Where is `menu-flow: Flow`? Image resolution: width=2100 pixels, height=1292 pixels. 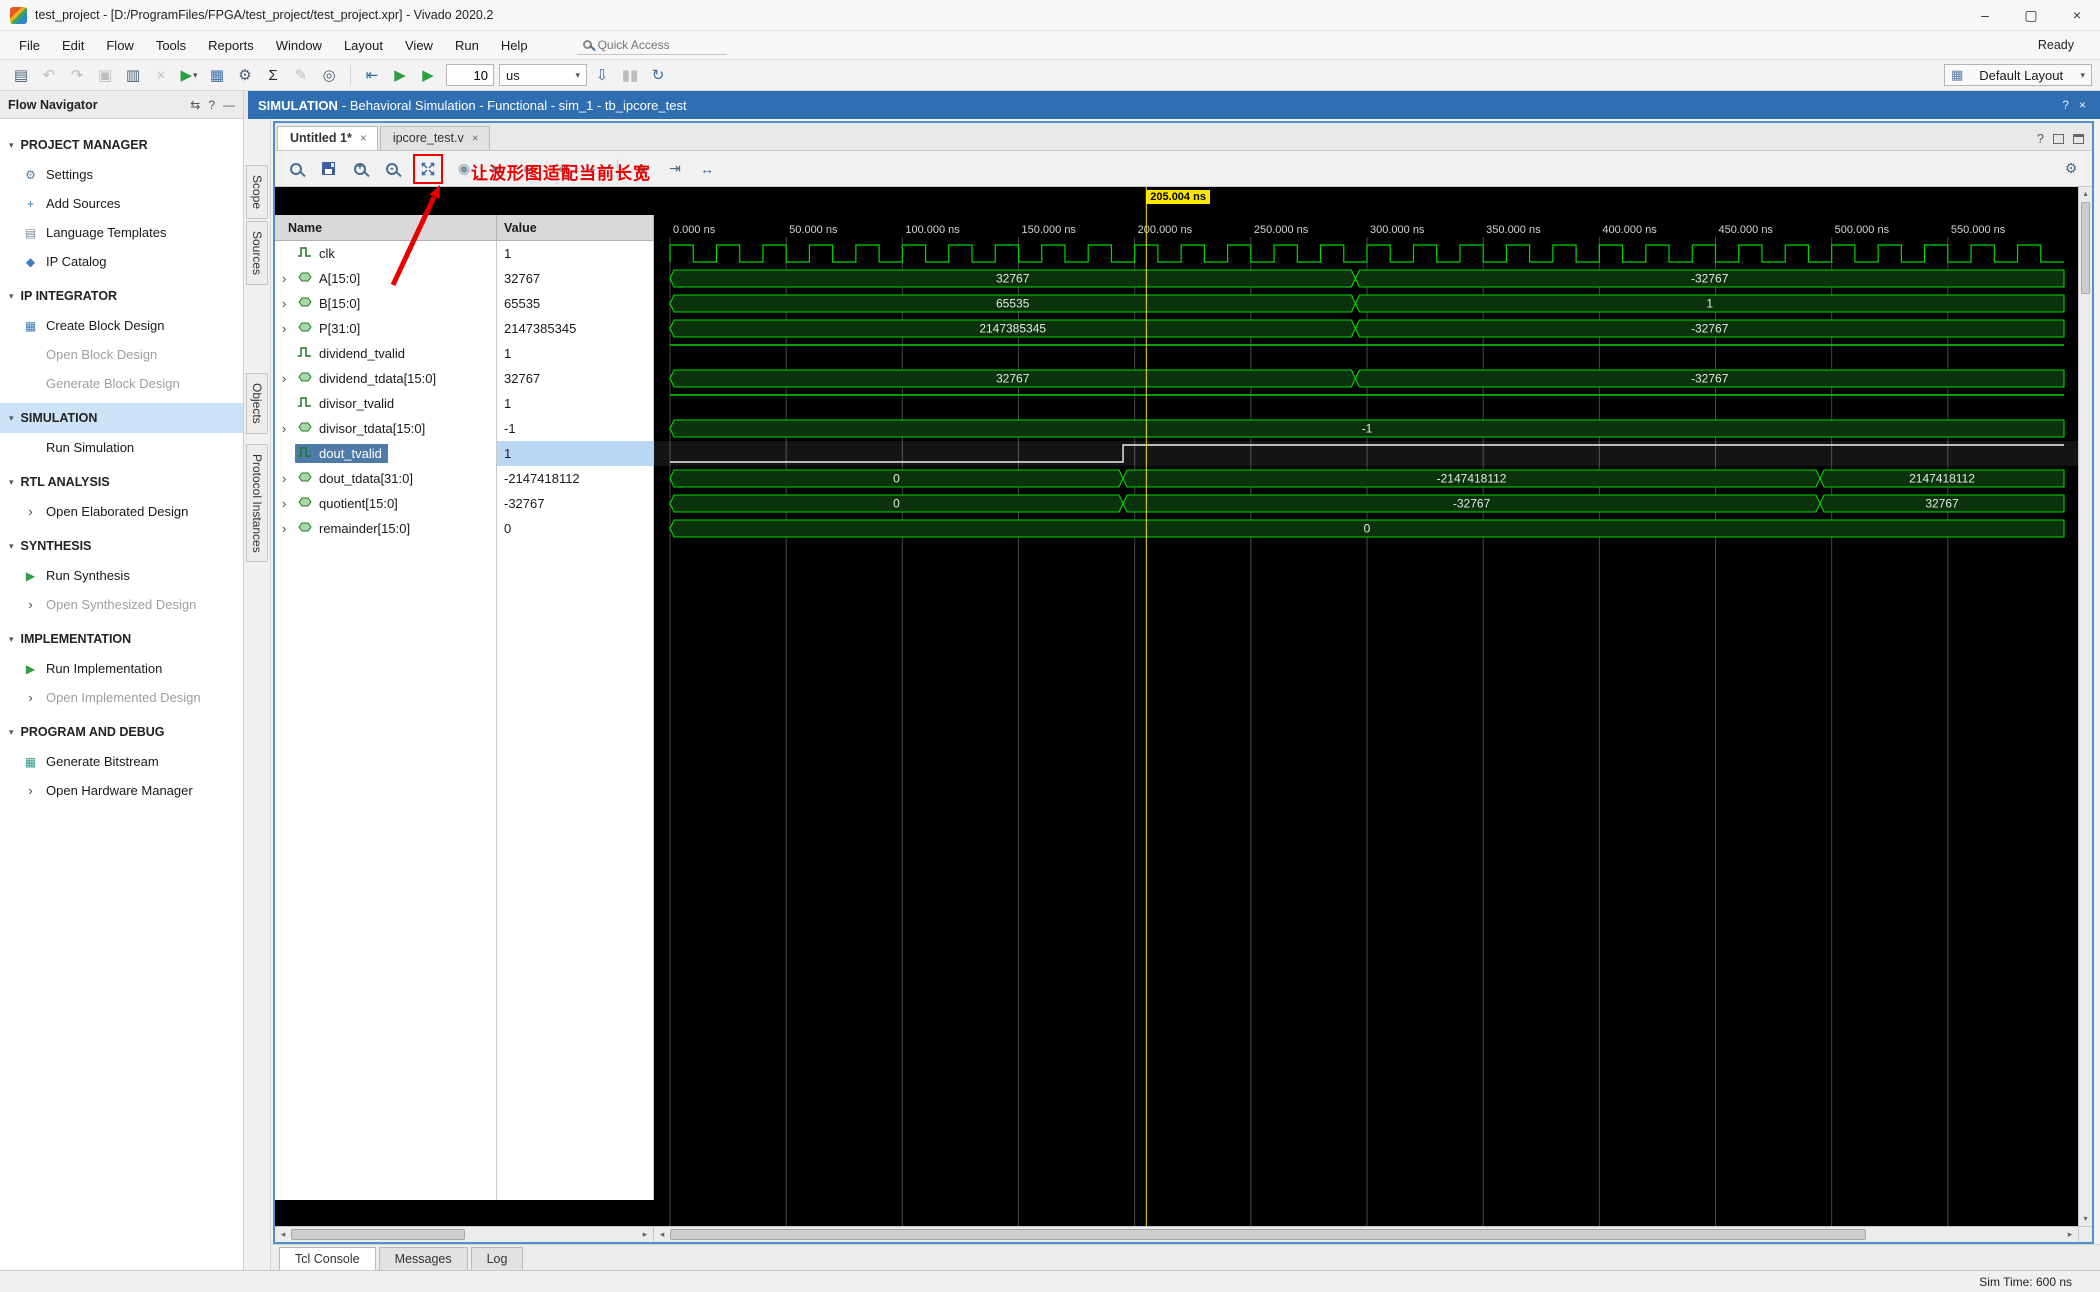 menu-flow: Flow is located at coordinates (119, 45).